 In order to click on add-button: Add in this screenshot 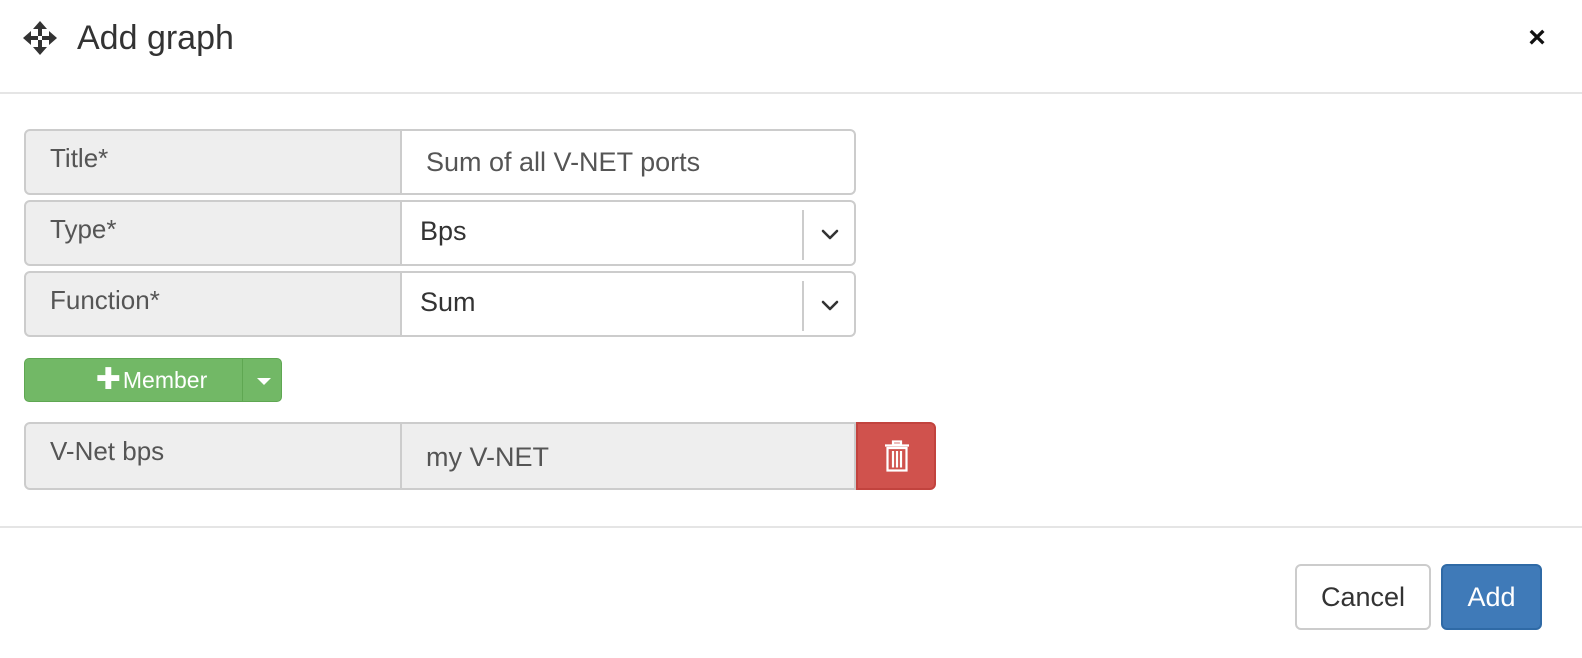, I will do `click(1491, 597)`.